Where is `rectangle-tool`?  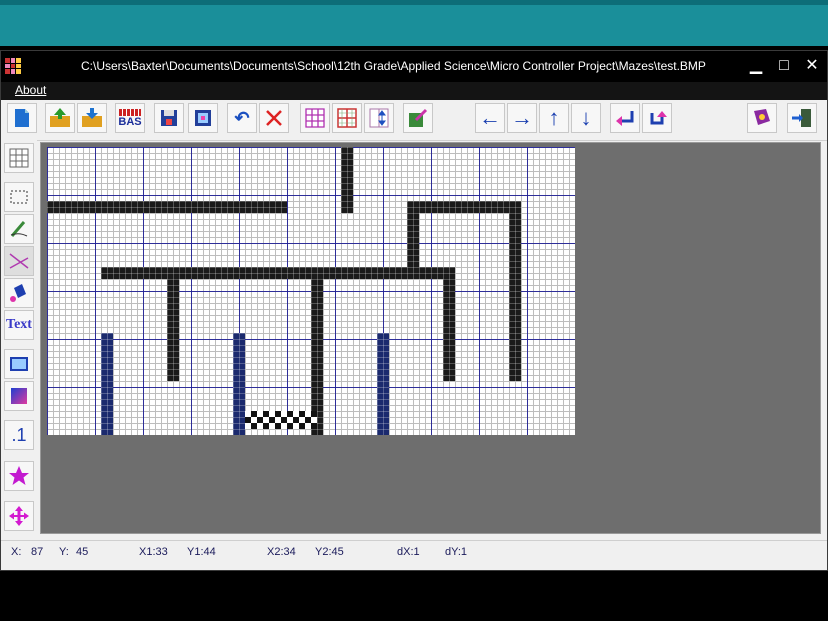 rectangle-tool is located at coordinates (19, 364).